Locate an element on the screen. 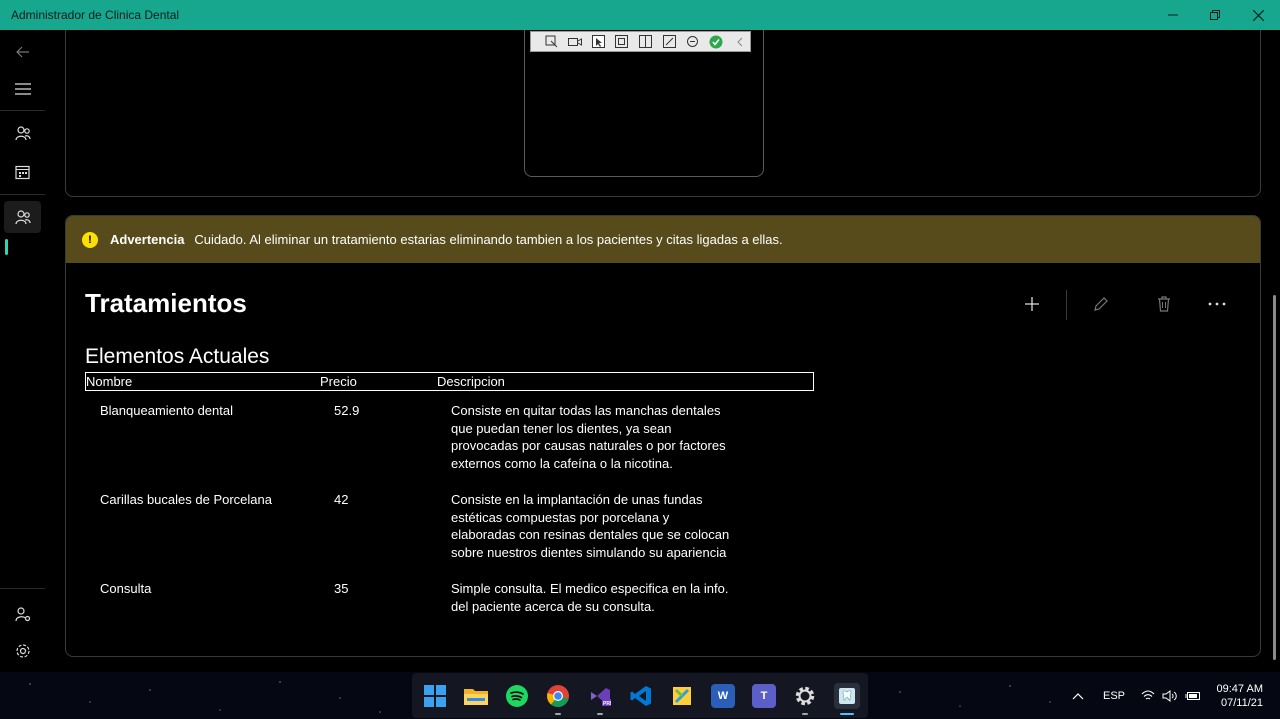  debug-toolbar is located at coordinates (640, 41).